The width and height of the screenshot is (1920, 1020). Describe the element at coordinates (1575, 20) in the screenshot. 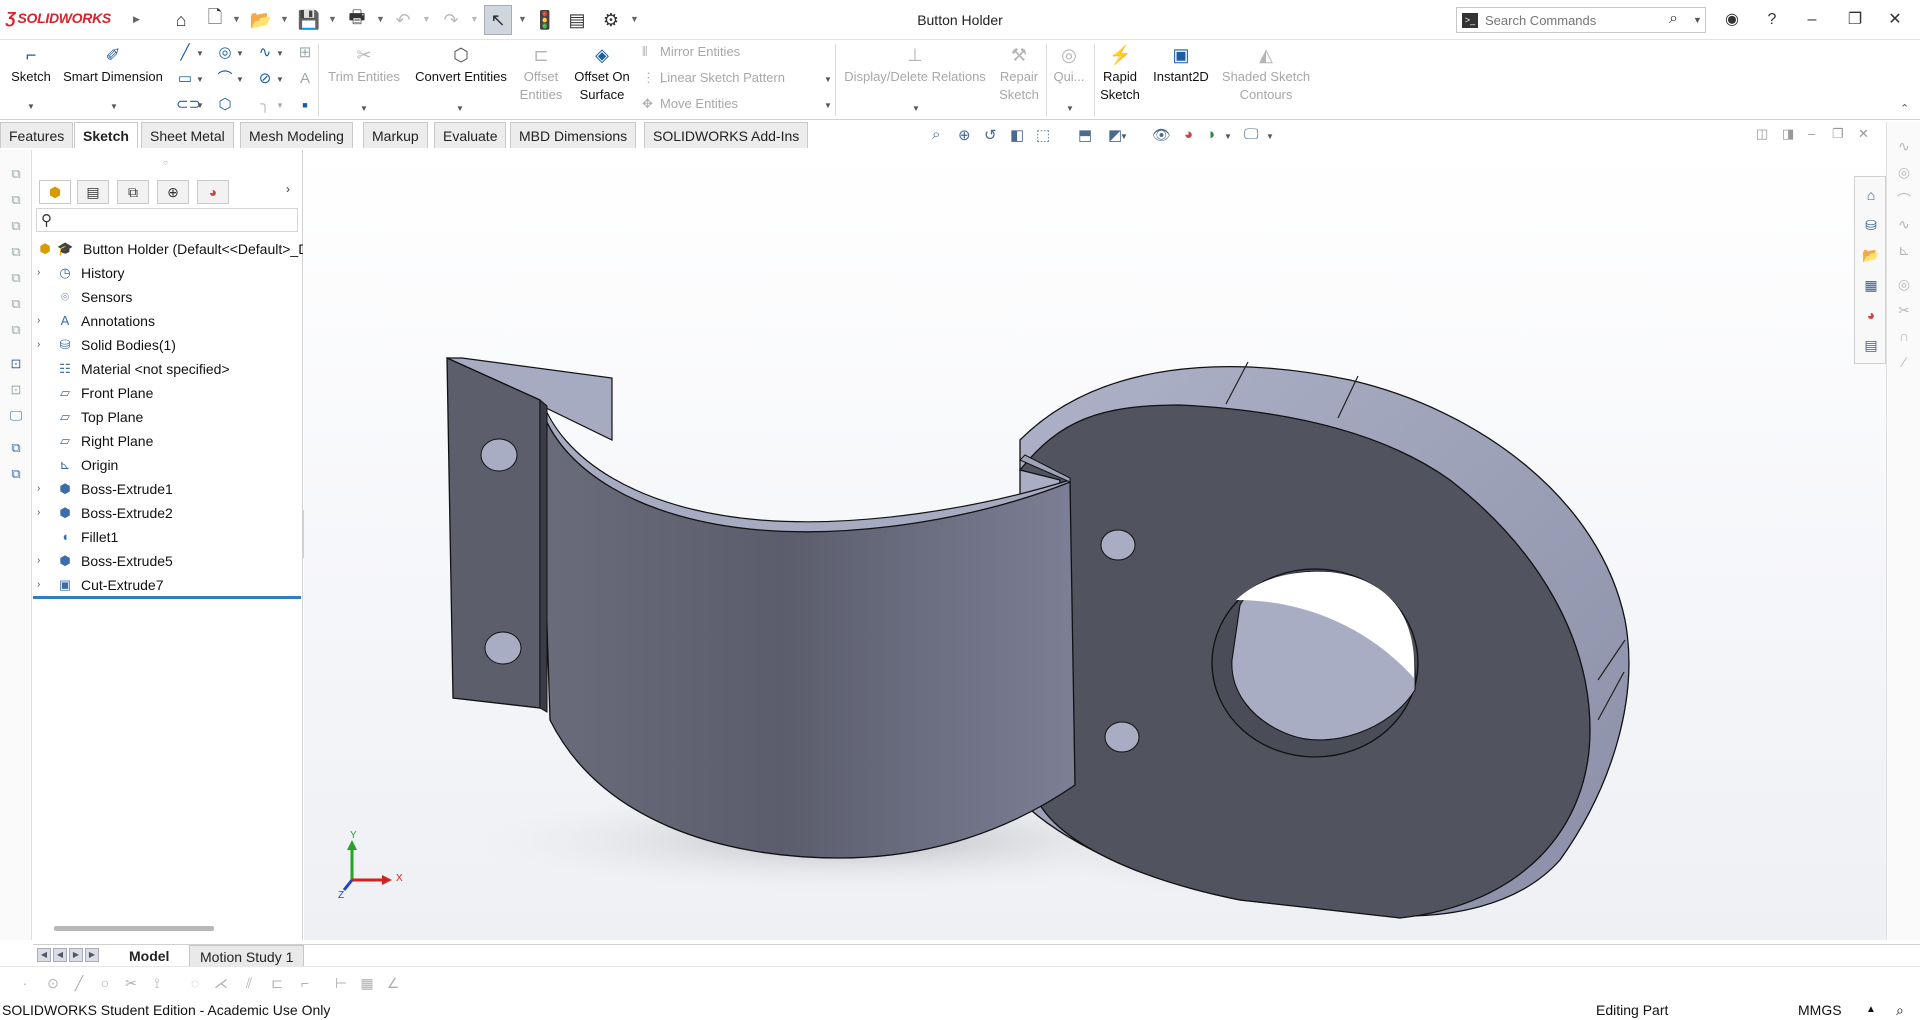

I see `search-commands-input` at that location.